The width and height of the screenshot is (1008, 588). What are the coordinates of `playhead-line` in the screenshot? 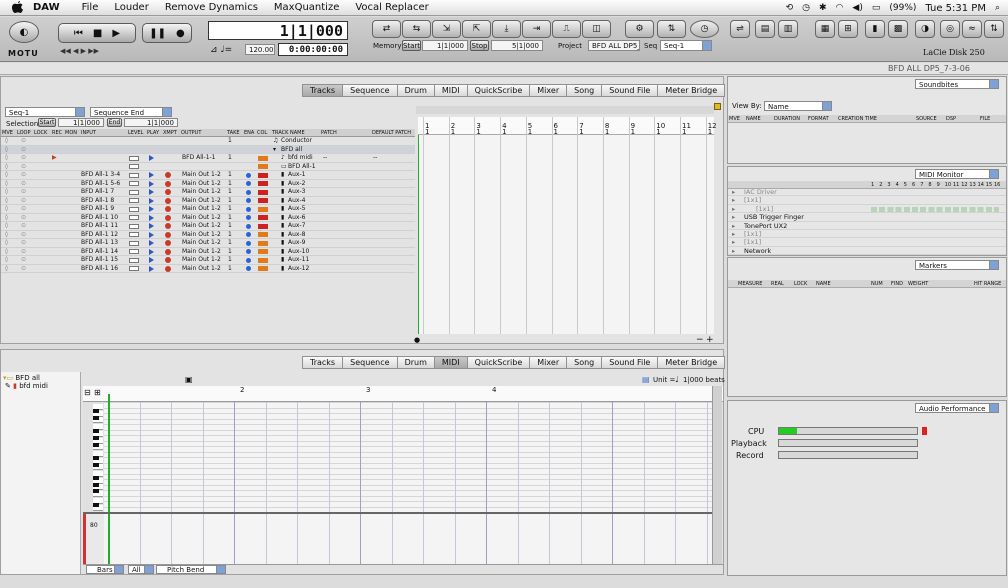 It's located at (418, 234).